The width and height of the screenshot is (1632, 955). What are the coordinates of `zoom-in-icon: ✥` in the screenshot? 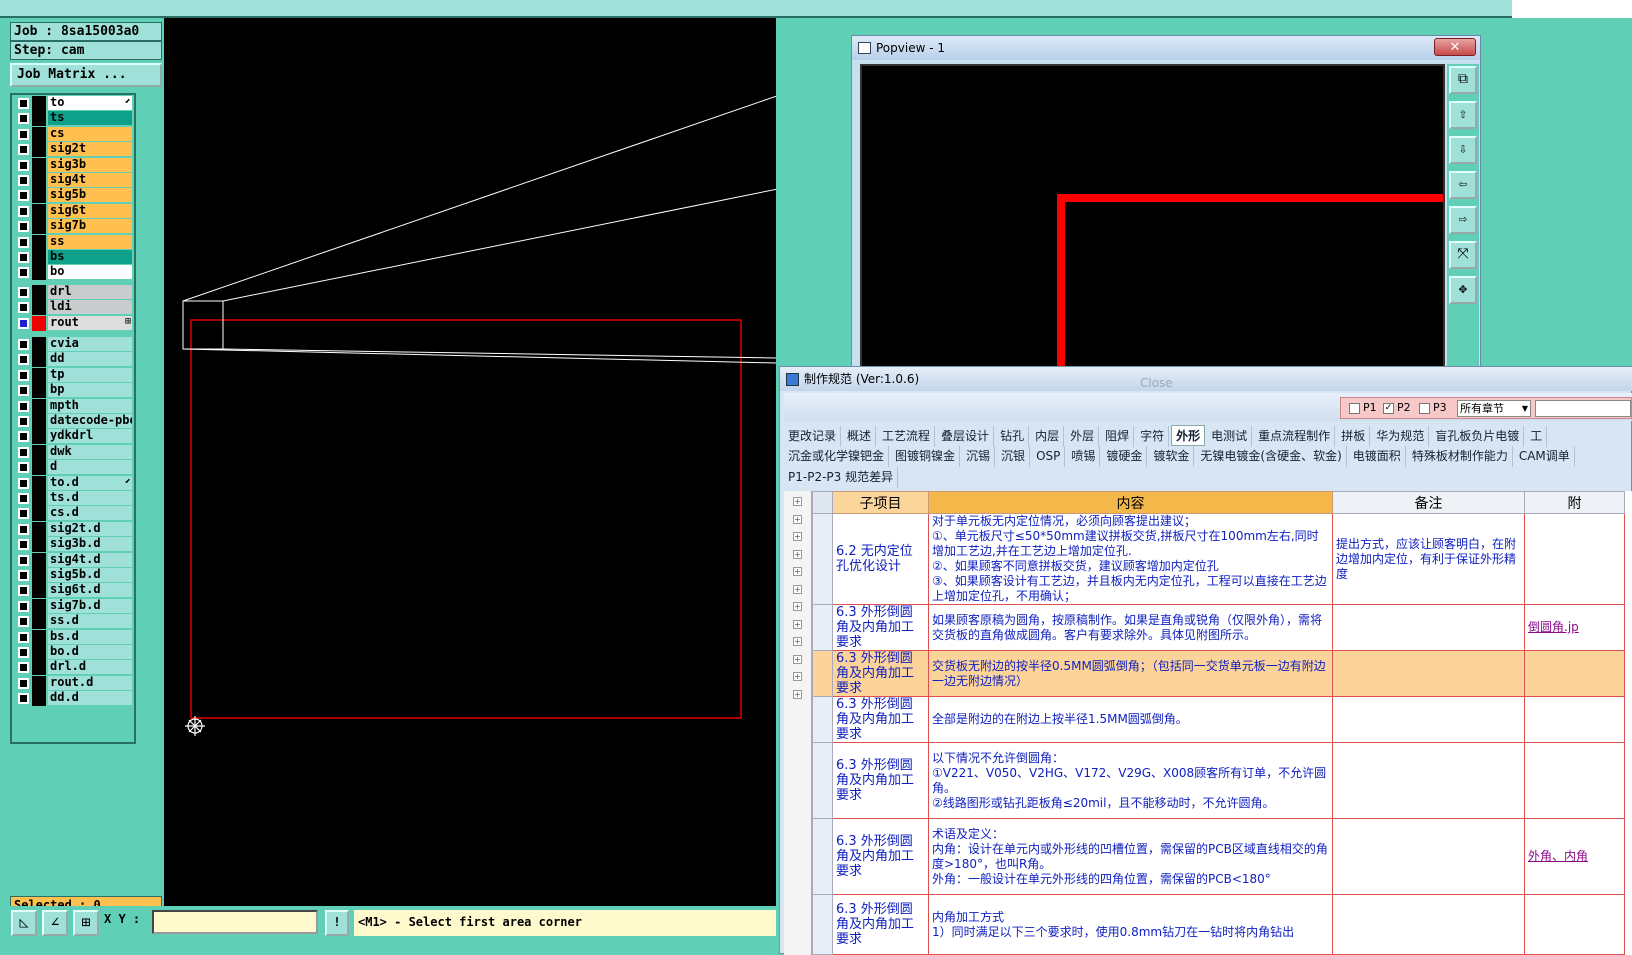 It's located at (1463, 290).